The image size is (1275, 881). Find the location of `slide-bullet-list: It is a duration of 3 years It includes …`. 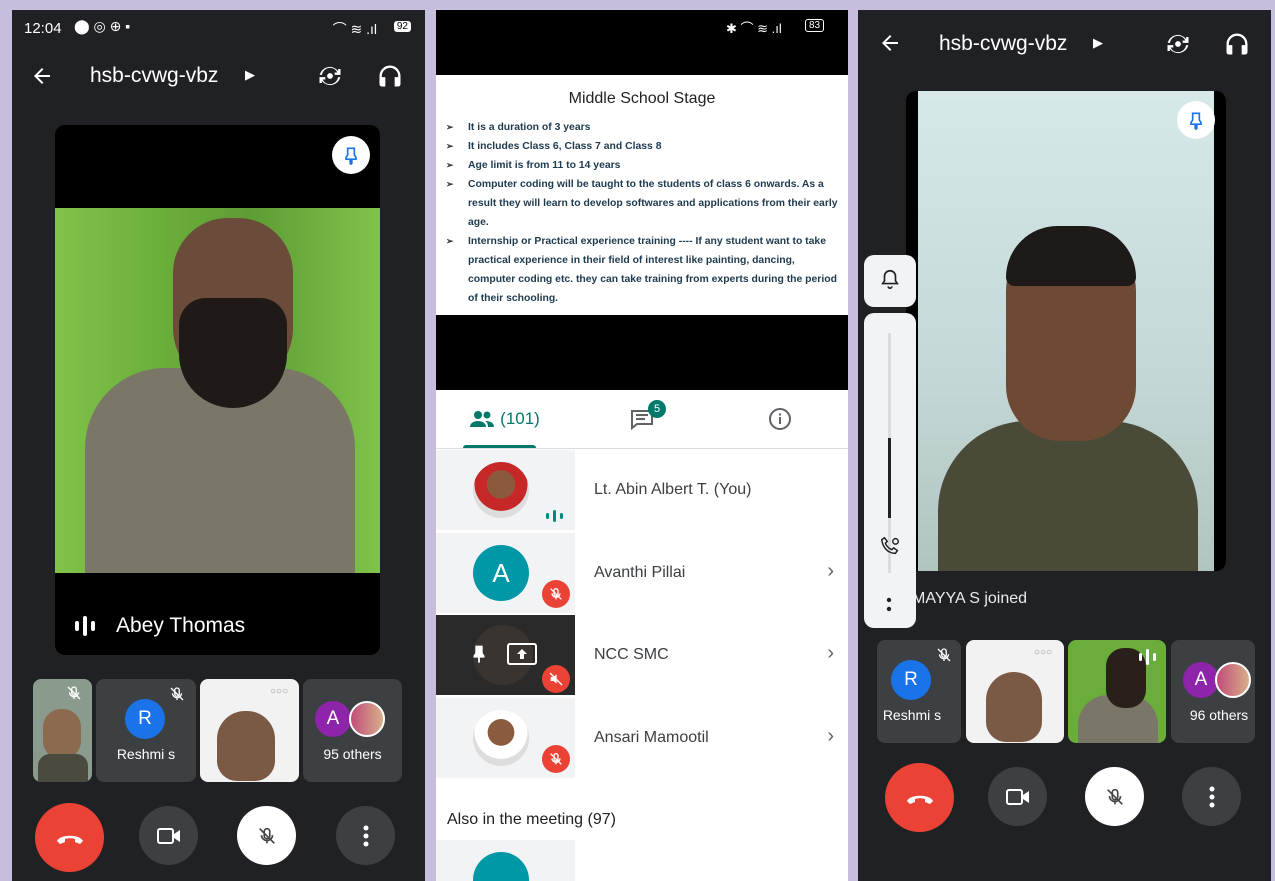

slide-bullet-list: It is a duration of 3 years It includes … is located at coordinates (643, 213).